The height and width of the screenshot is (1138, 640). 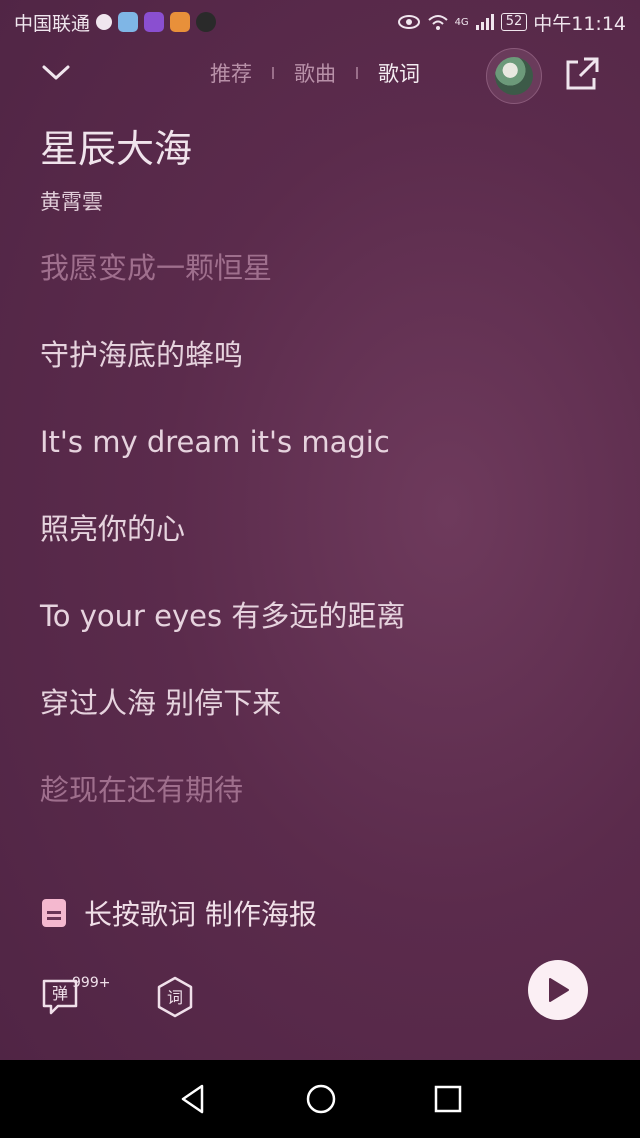 What do you see at coordinates (222, 376) in the screenshot?
I see `lyric-line: 守护海底的蜂鸣` at bounding box center [222, 376].